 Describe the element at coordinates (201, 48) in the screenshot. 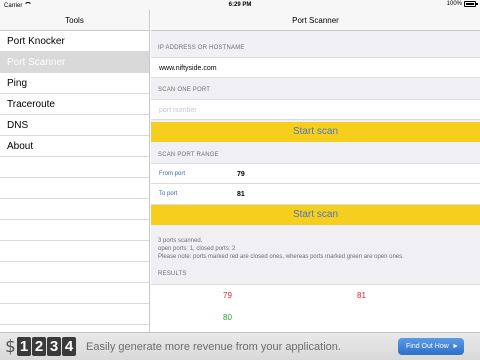

I see `host-section-label: IP ADDRESS OR HOSTNAME` at that location.